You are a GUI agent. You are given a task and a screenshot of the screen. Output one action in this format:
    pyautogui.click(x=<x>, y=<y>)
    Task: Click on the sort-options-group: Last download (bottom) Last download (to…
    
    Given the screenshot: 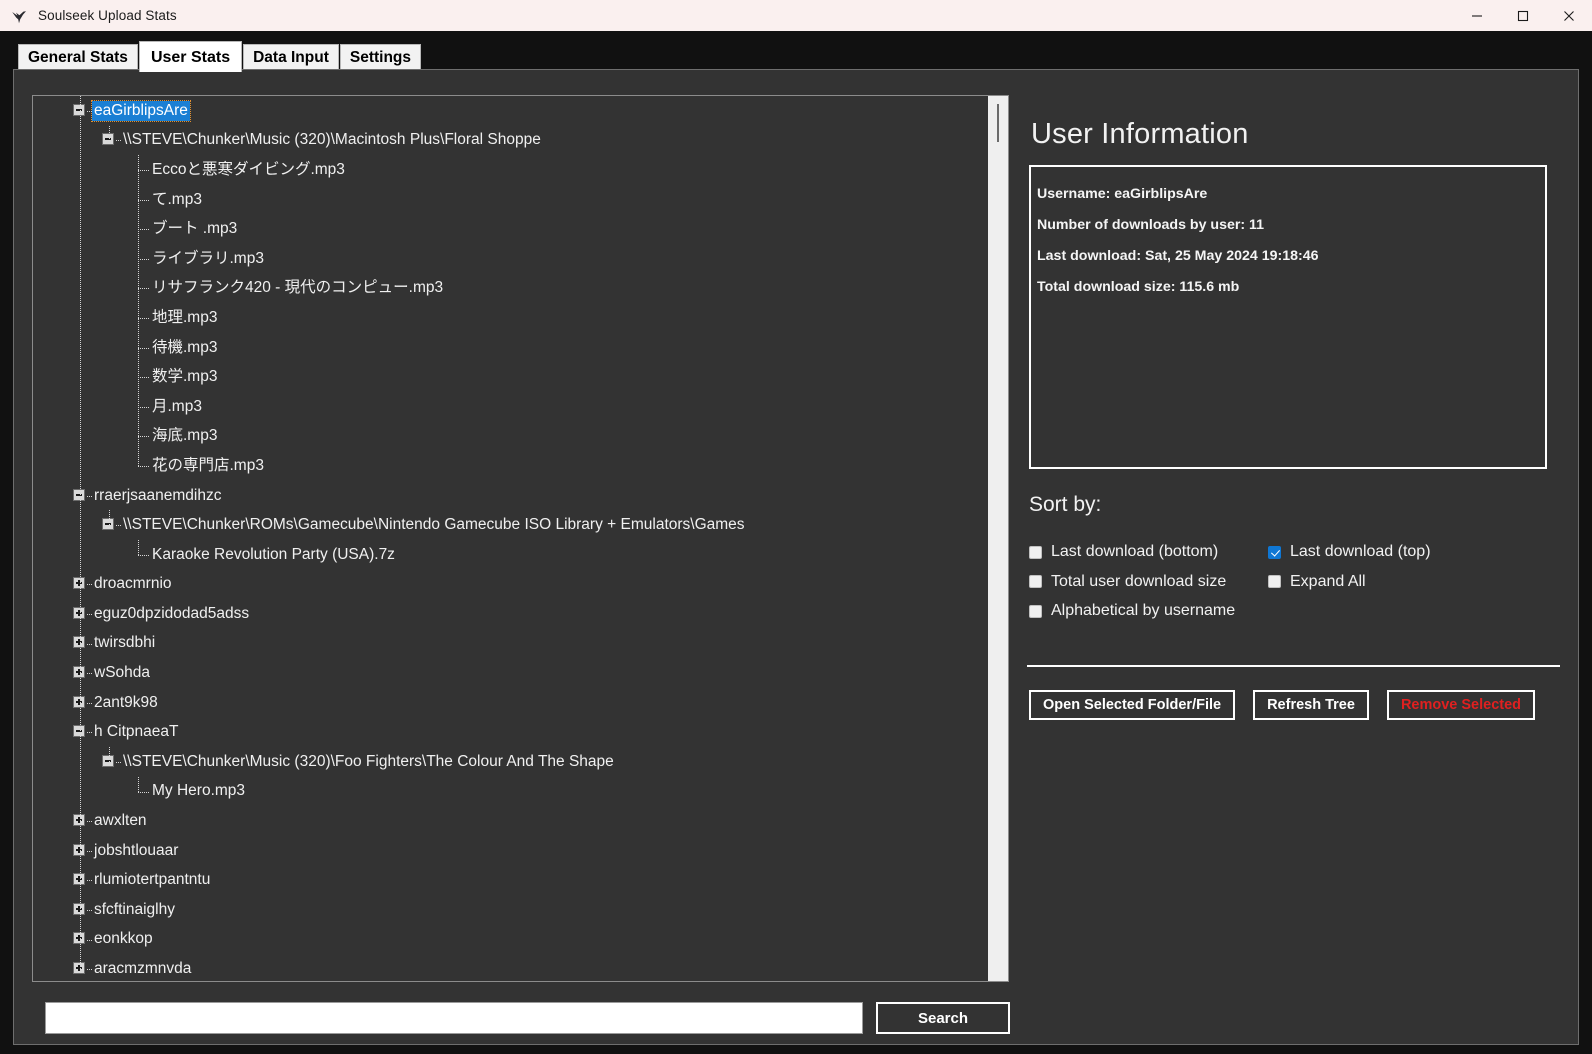 What is the action you would take?
    pyautogui.click(x=1289, y=587)
    